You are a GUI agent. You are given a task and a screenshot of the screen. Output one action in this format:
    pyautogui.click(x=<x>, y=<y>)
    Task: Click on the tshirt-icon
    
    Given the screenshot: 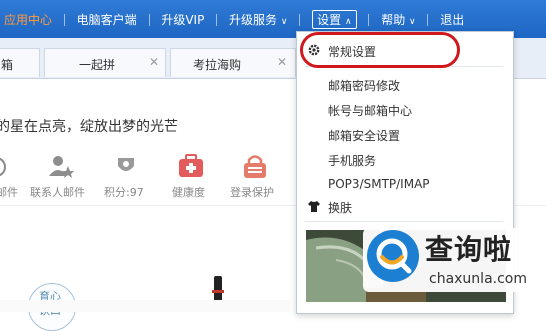 What is the action you would take?
    pyautogui.click(x=314, y=206)
    